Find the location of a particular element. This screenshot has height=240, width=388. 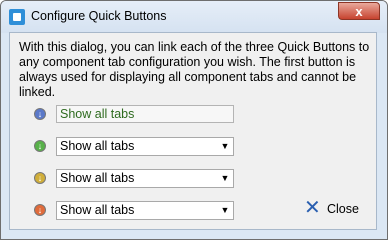

title-bar: Configure Quick Buttons x is located at coordinates (194, 17).